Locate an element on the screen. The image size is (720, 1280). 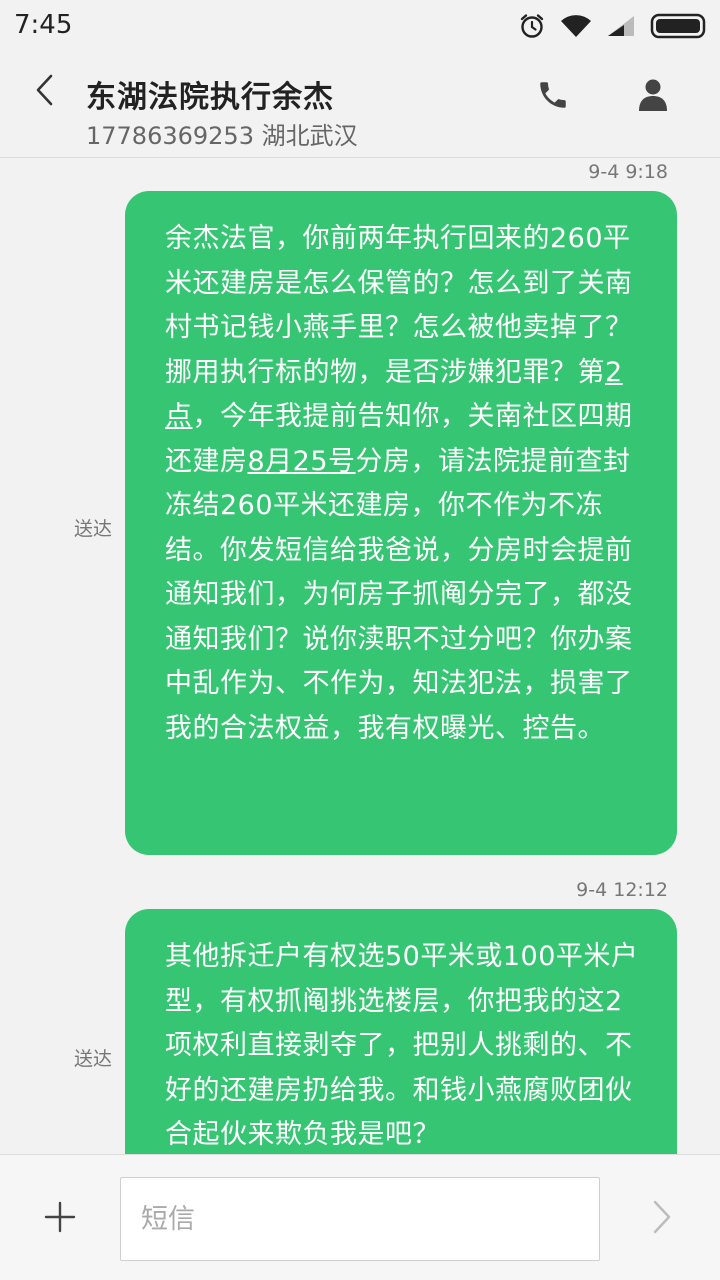
person-icon is located at coordinates (653, 97).